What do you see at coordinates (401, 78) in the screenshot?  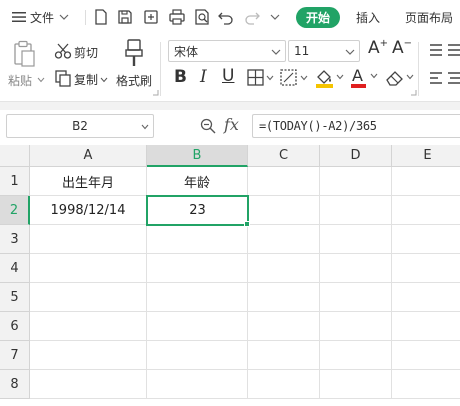 I see `clear-format-button` at bounding box center [401, 78].